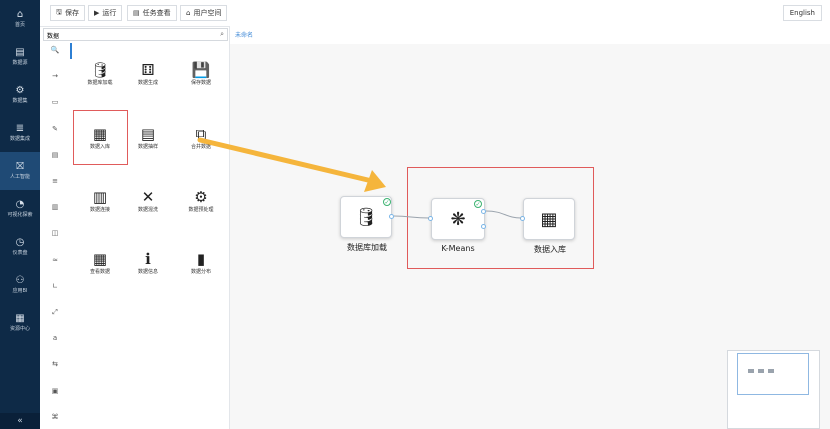 The height and width of the screenshot is (429, 830). What do you see at coordinates (286, 160) in the screenshot?
I see `annotation-arrow` at bounding box center [286, 160].